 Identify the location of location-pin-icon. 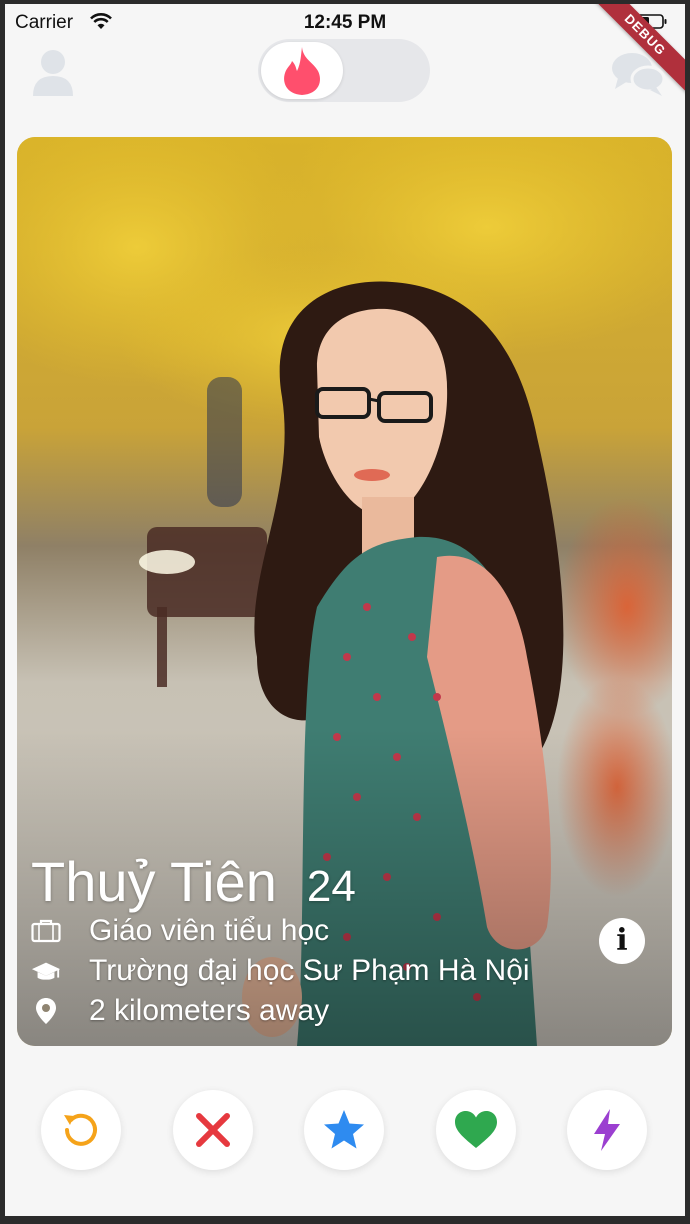
(46, 1011).